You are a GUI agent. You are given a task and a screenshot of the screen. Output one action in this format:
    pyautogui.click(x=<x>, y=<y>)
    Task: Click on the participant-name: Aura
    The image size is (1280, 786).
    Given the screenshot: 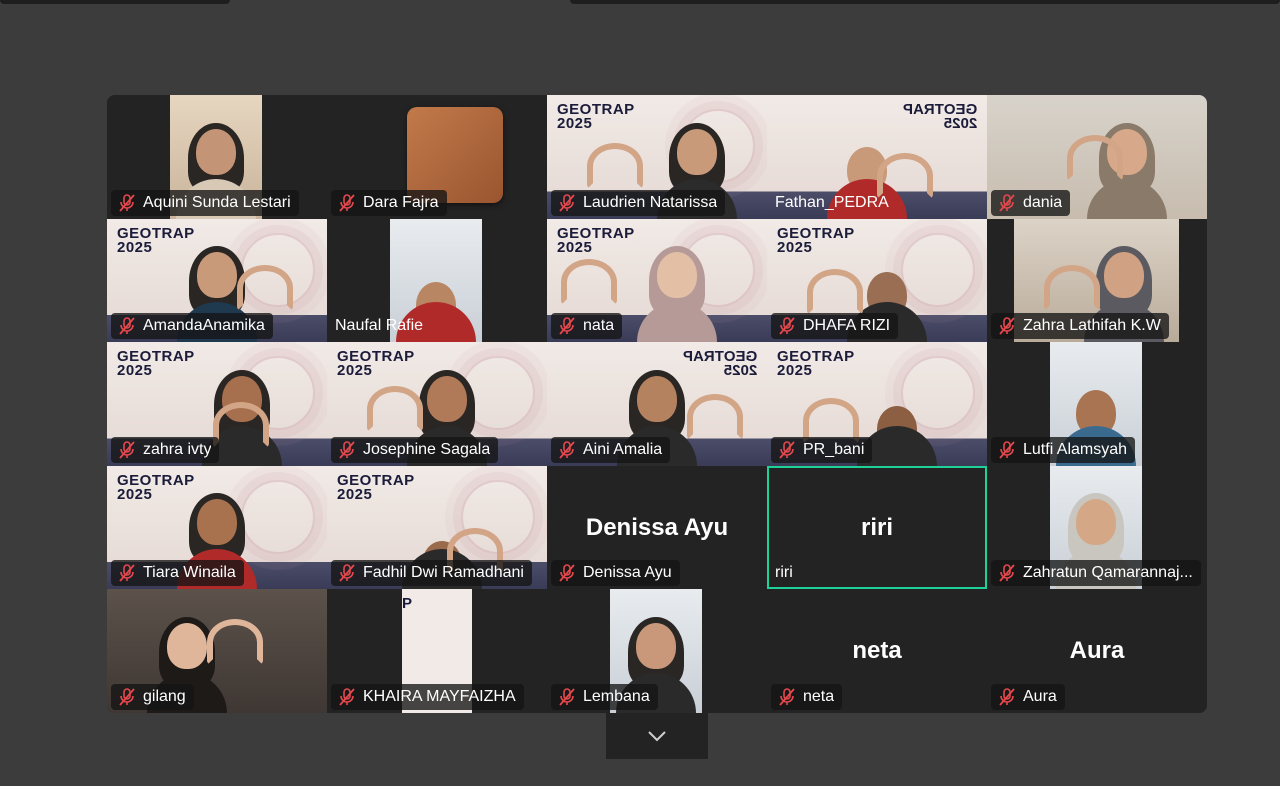 What is the action you would take?
    pyautogui.click(x=1040, y=696)
    